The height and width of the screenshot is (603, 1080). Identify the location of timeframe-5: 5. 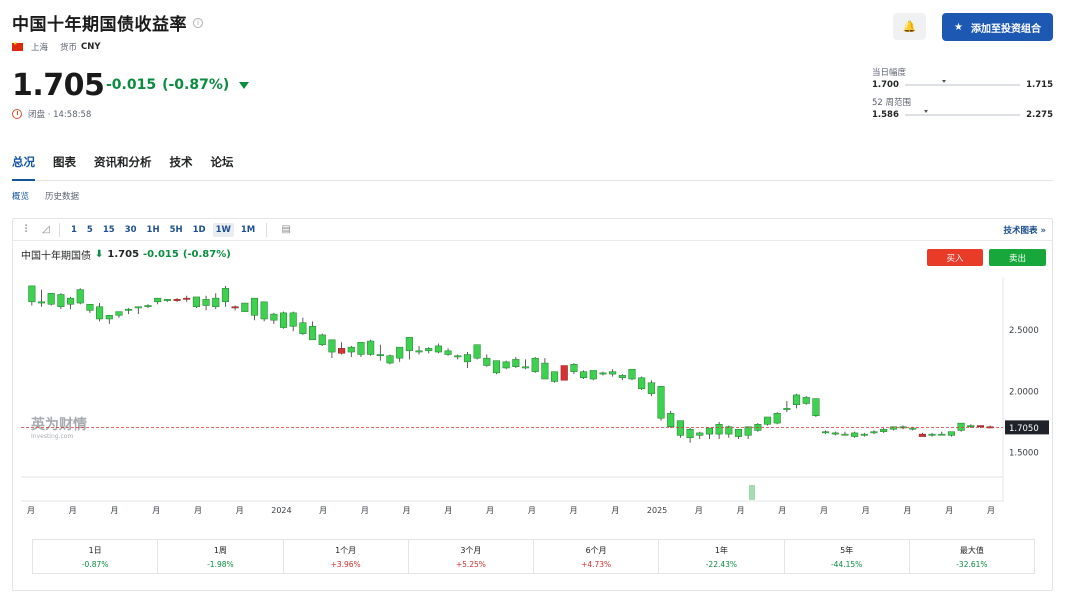
(90, 230).